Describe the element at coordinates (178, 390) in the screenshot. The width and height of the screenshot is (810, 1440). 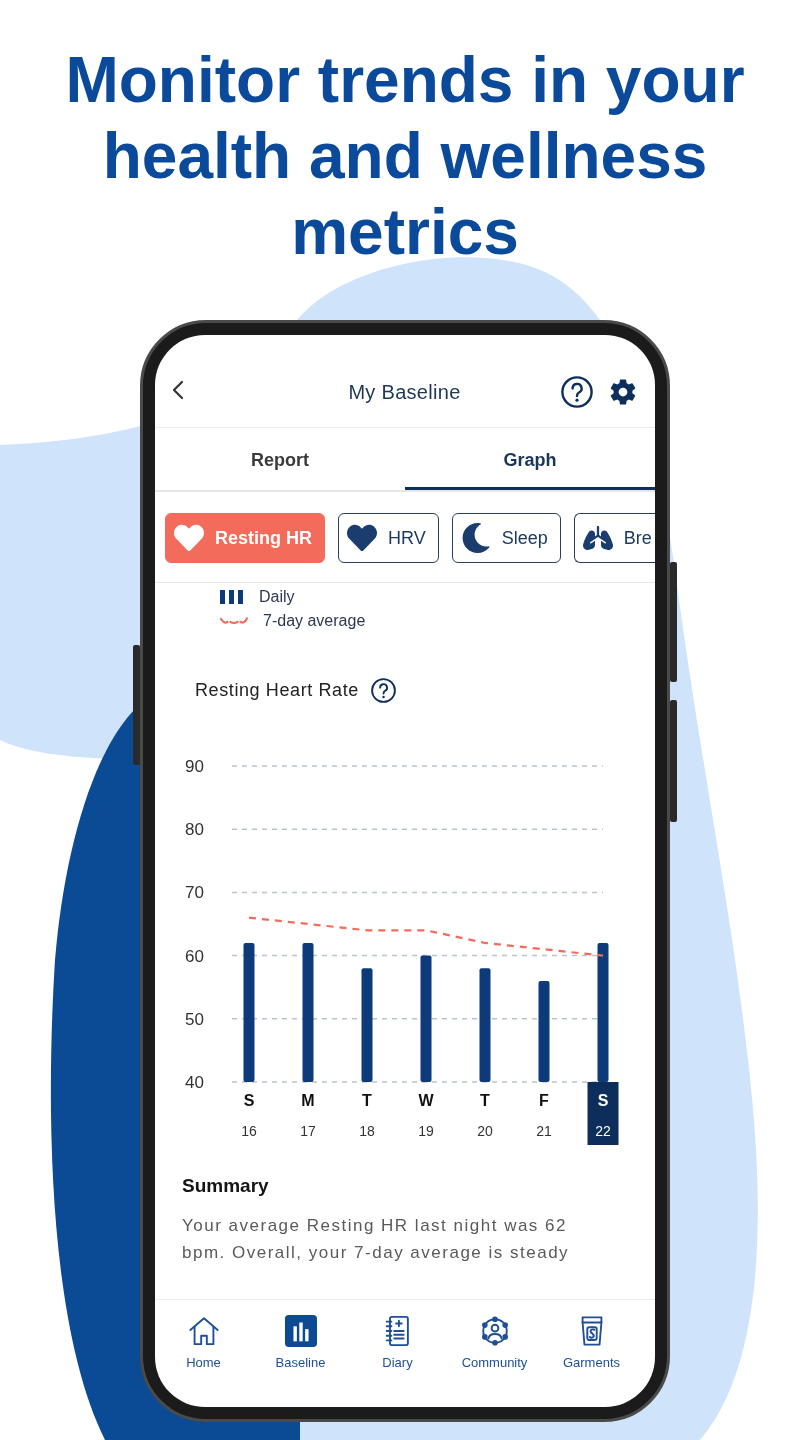
I see `back-icon` at that location.